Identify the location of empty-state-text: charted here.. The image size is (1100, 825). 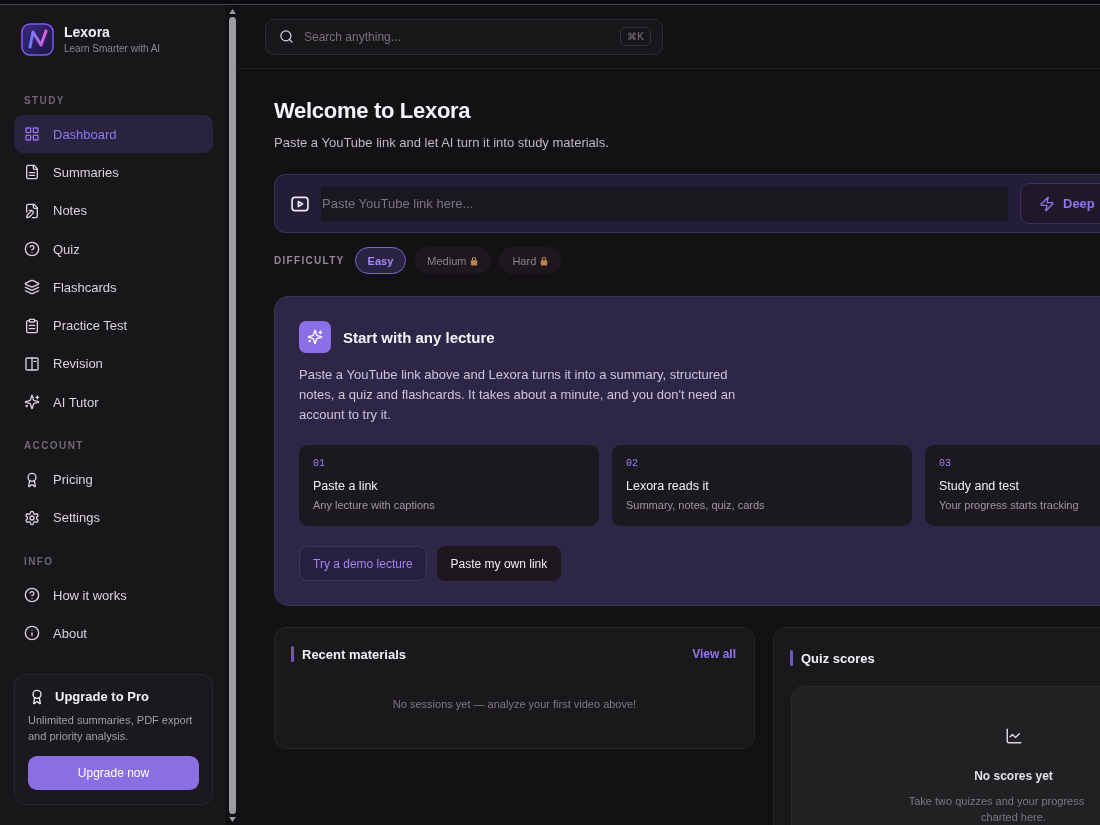
(1013, 817).